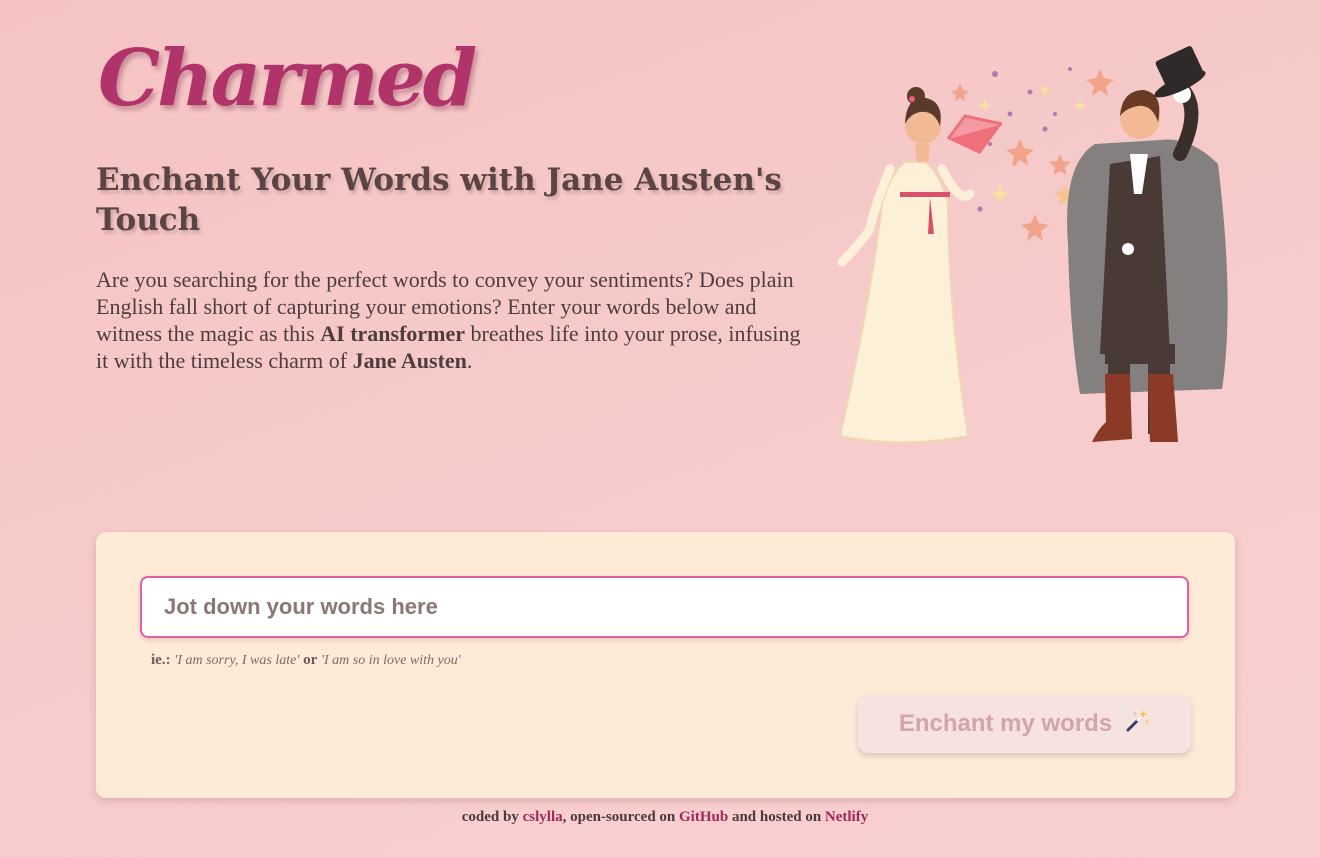 The height and width of the screenshot is (857, 1320). I want to click on author-link: cslylla, so click(543, 817).